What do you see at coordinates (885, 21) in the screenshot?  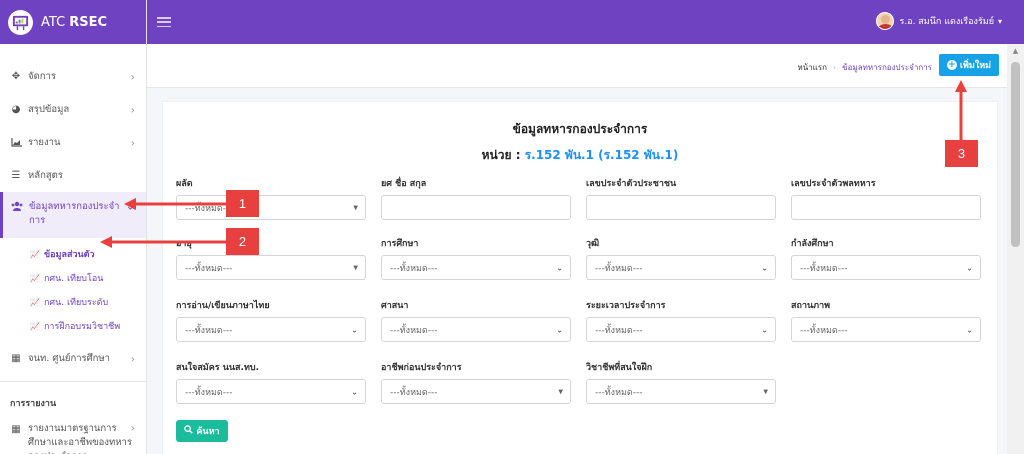 I see `avatar` at bounding box center [885, 21].